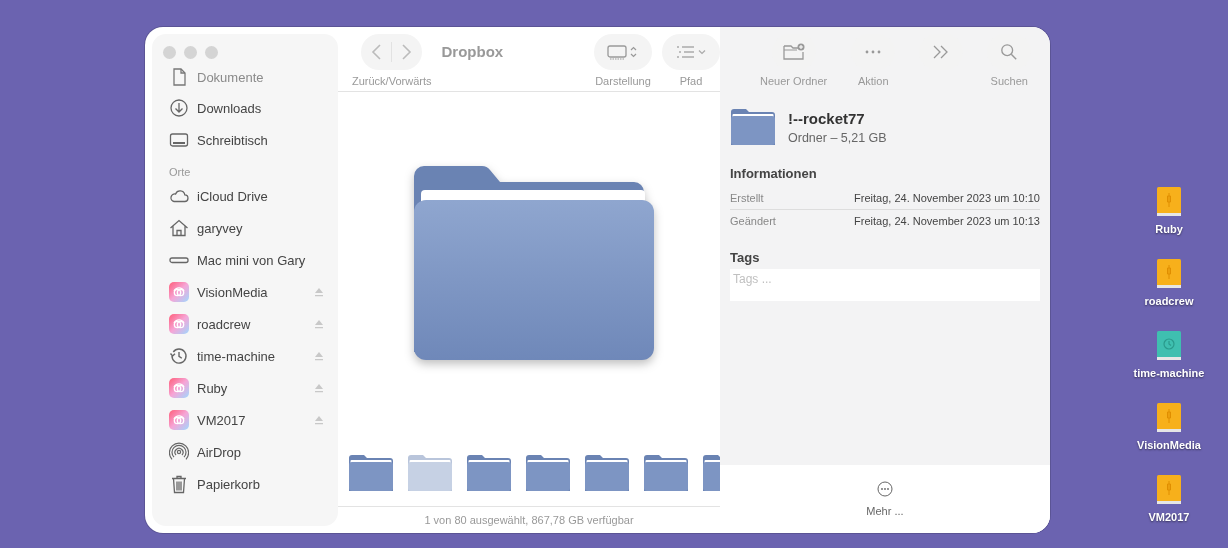 The image size is (1228, 548). I want to click on sidebar-item: AirDrop, so click(246, 452).